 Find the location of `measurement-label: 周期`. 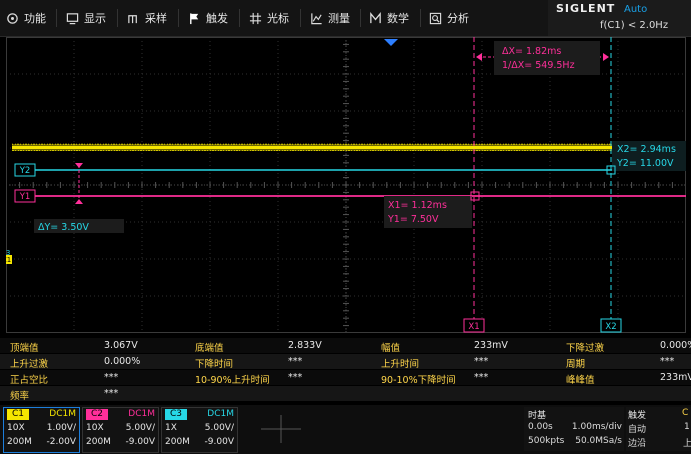

measurement-label: 周期 is located at coordinates (576, 364).